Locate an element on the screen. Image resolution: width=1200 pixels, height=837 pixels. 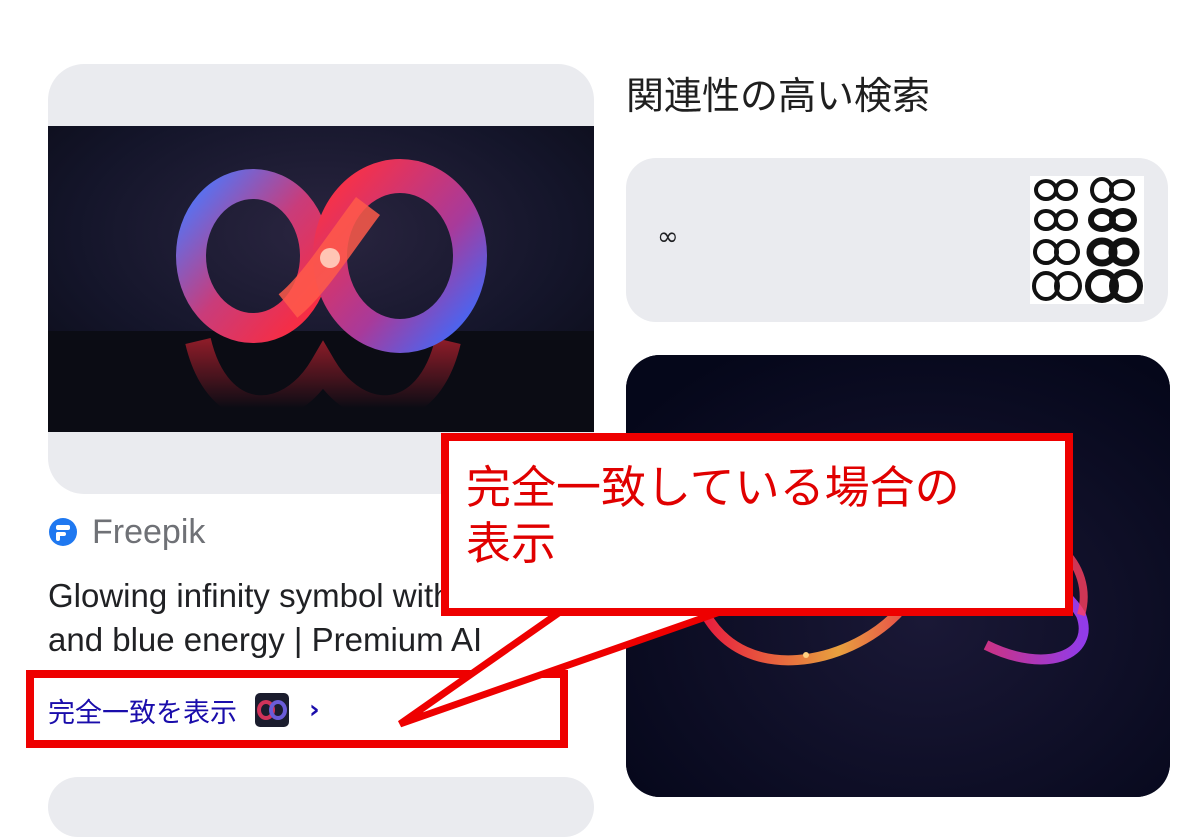
annotation-callout-text: 完全一致している場合の 表示 is located at coordinates (766, 516).